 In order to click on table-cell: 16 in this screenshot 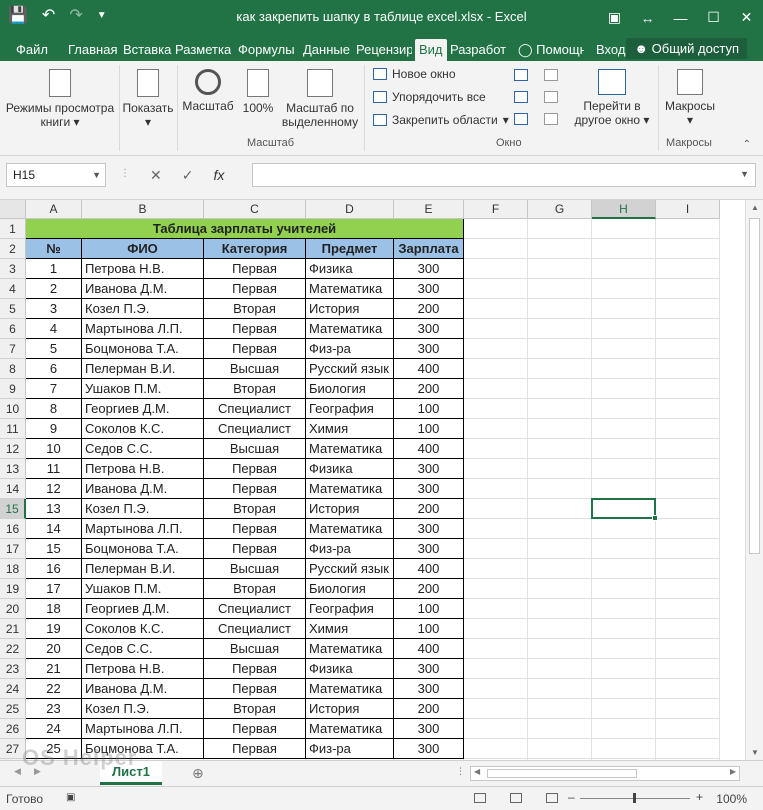, I will do `click(54, 569)`.